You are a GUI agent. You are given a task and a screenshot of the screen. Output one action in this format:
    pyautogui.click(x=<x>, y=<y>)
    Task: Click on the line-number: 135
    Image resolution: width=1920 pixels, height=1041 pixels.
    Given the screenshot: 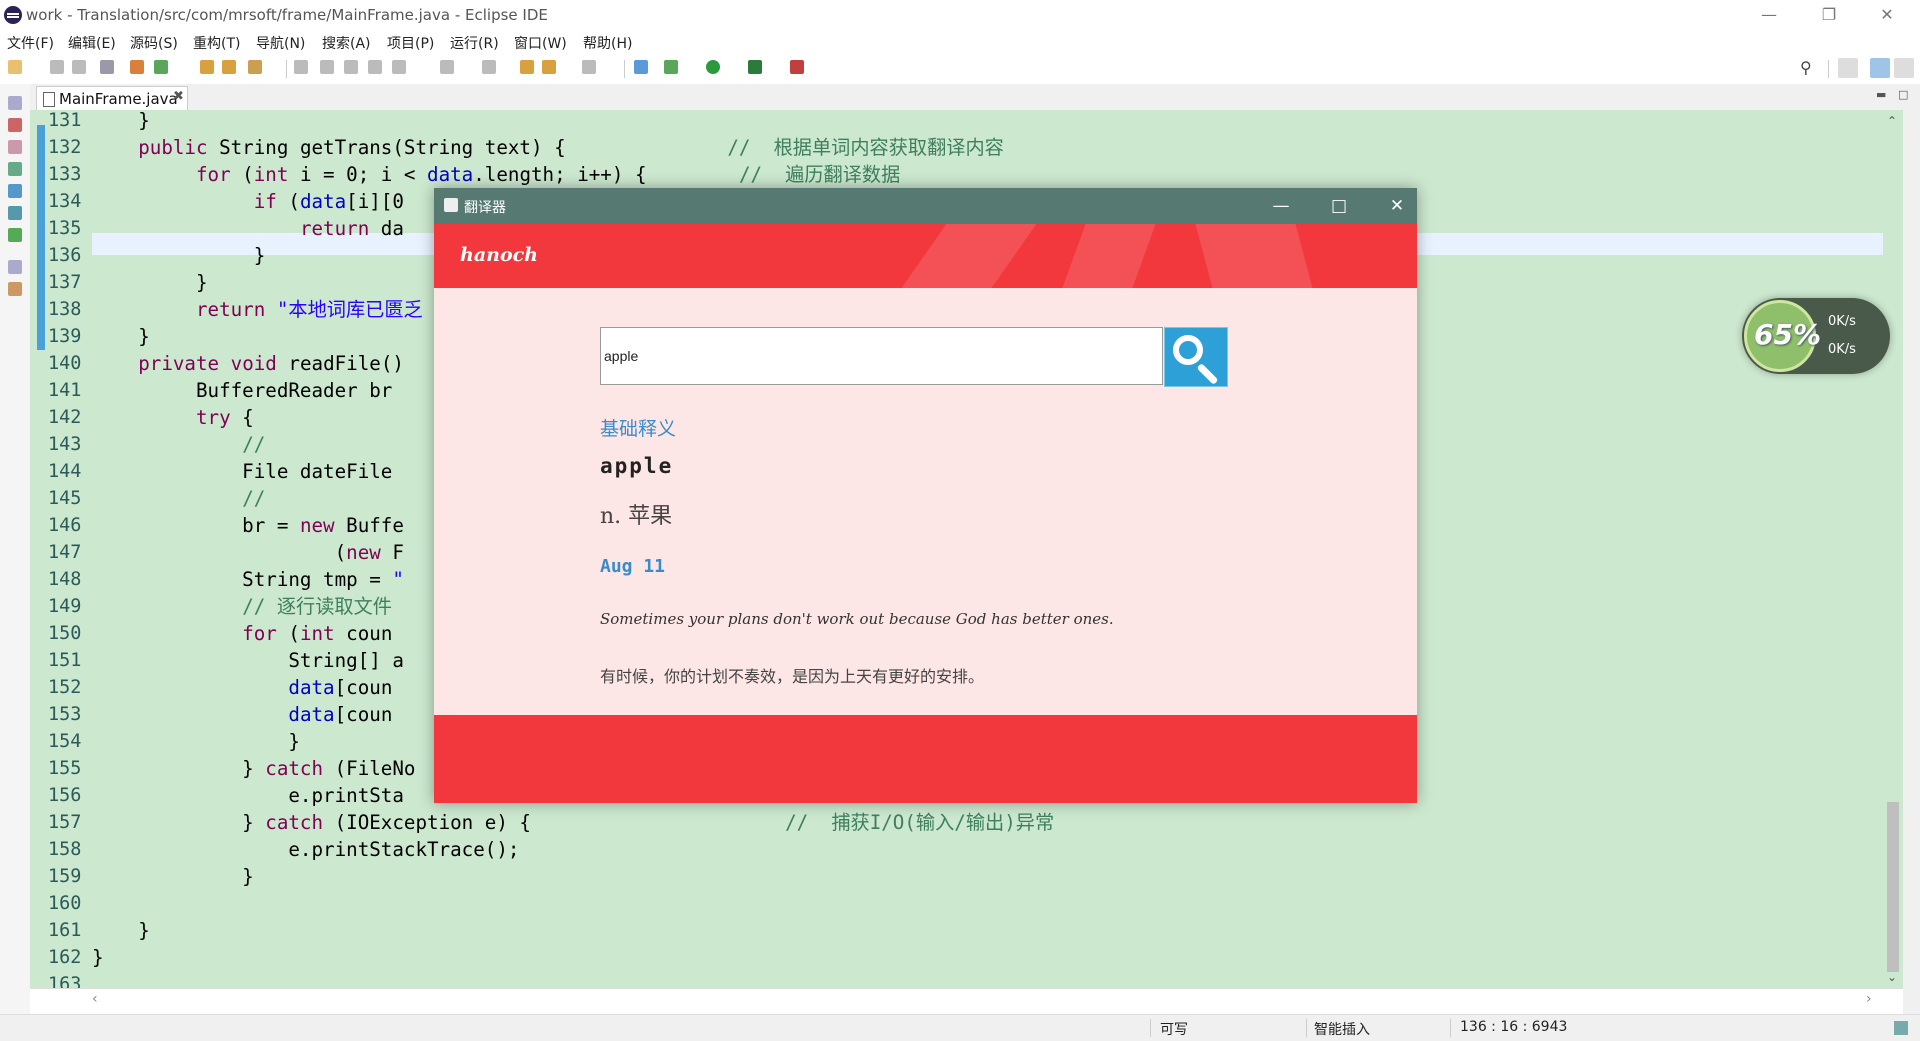 What is the action you would take?
    pyautogui.click(x=65, y=228)
    